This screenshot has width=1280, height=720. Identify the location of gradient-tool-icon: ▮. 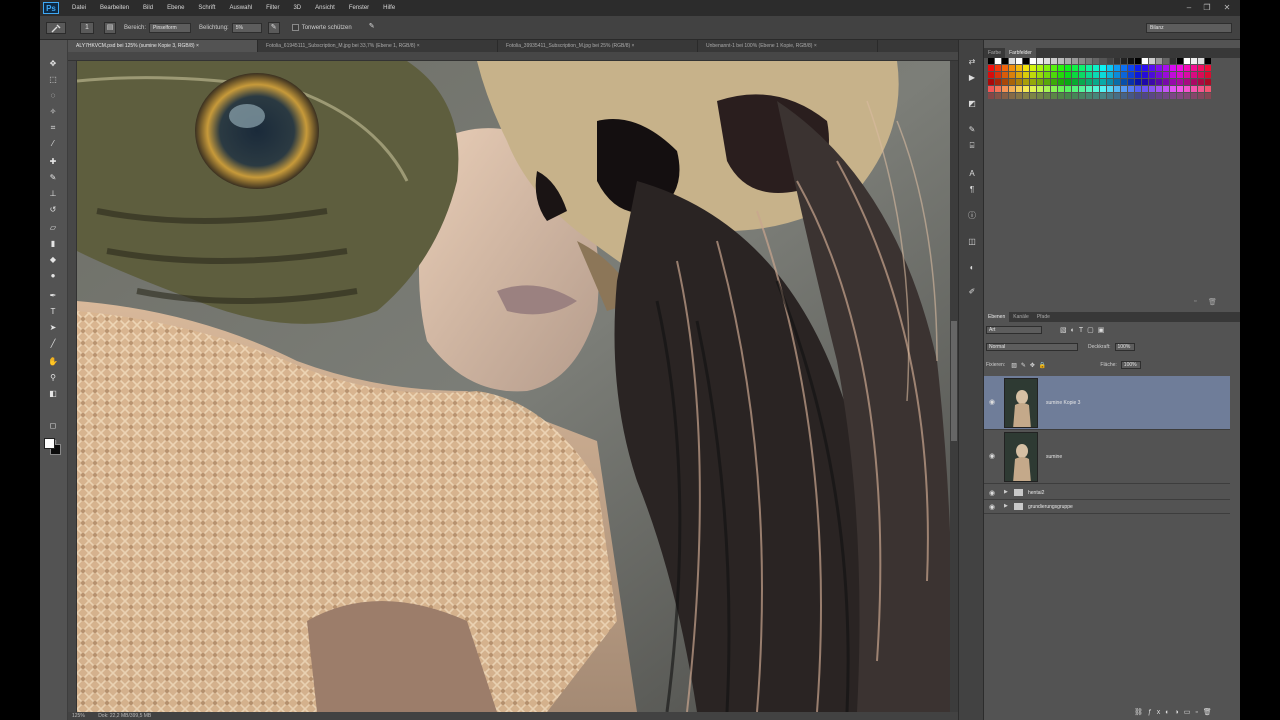
(53, 244).